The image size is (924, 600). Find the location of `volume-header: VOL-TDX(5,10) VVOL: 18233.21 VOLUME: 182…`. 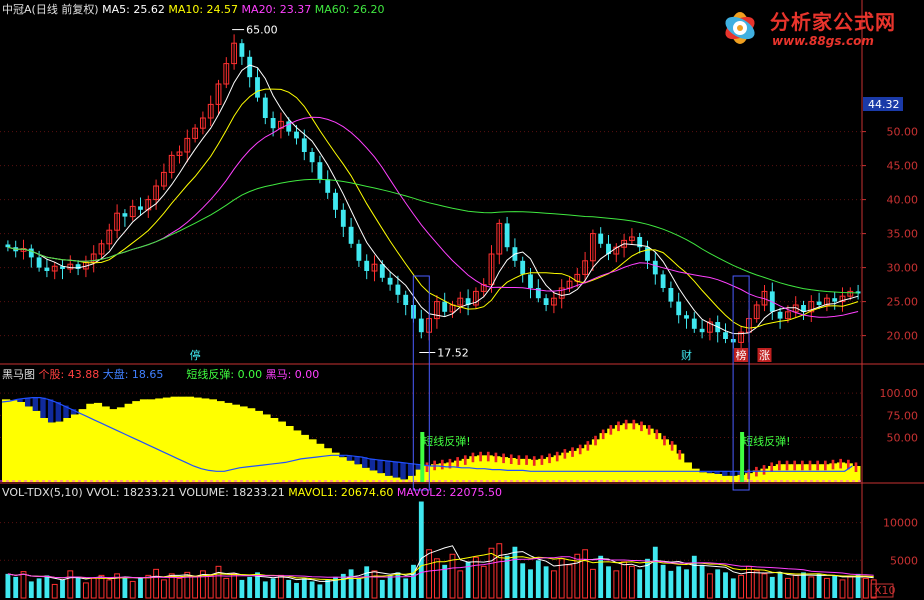

volume-header: VOL-TDX(5,10) VVOL: 18233.21 VOLUME: 182… is located at coordinates (252, 492).